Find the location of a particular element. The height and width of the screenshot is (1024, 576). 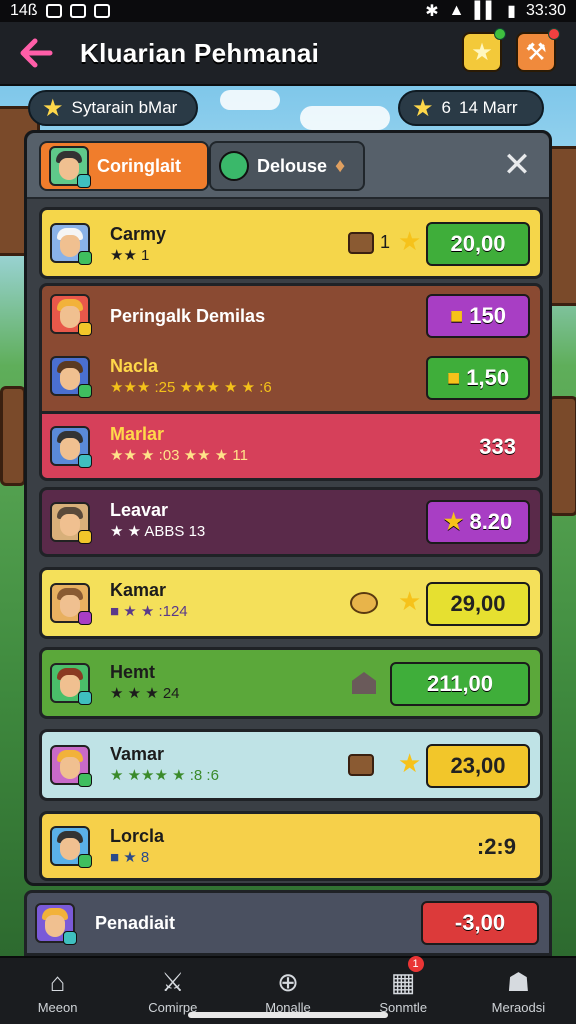

price-button: ■ 150 is located at coordinates (478, 316).